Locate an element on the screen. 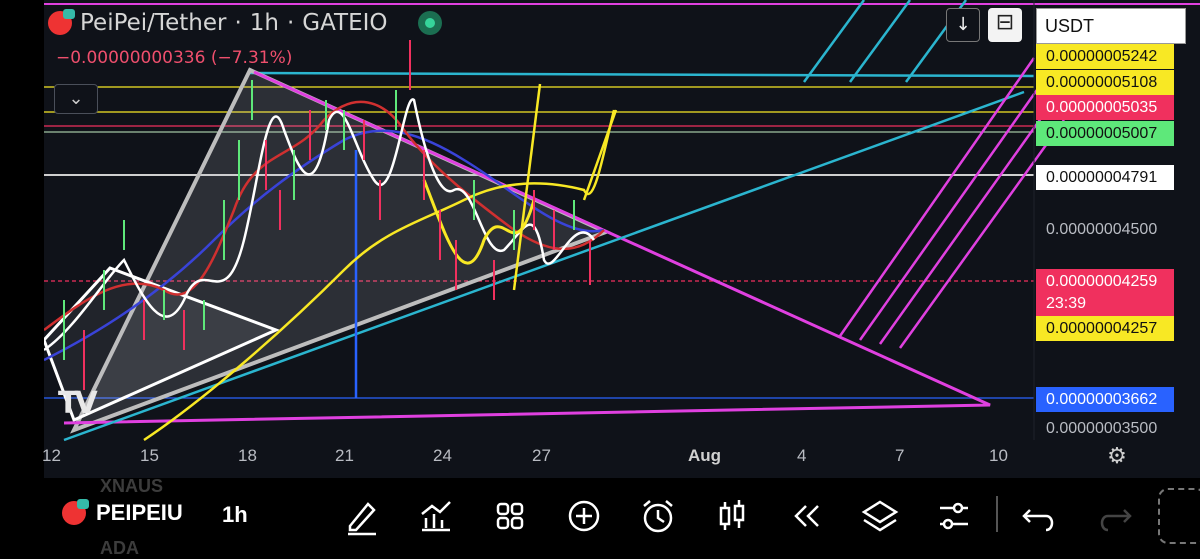  time-tick-label: 21 is located at coordinates (344, 455).